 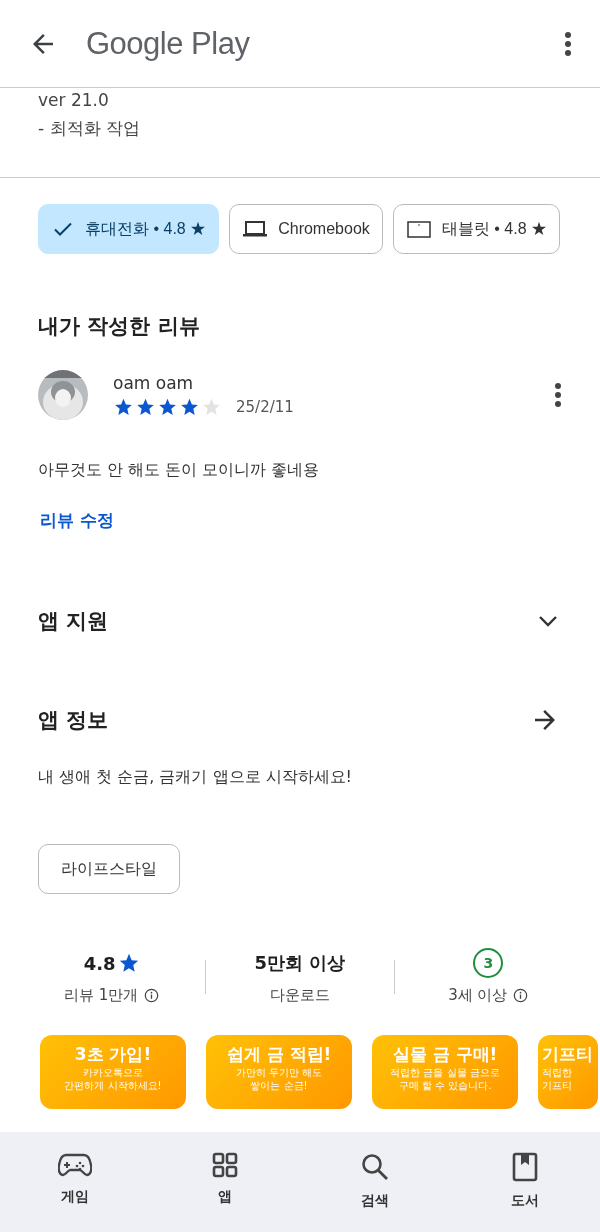 I want to click on apps-grid-icon, so click(x=225, y=1165).